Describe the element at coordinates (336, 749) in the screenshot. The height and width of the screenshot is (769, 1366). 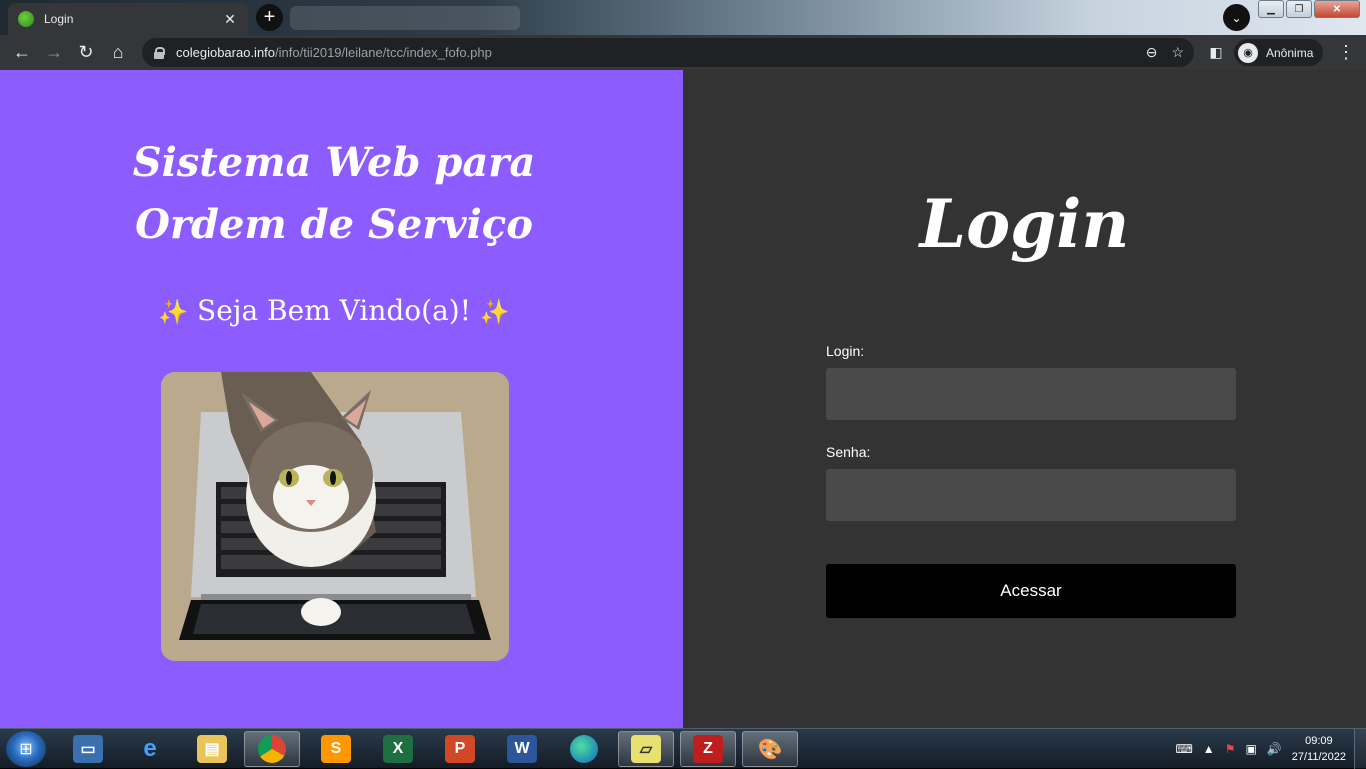
I see `sublime-text-icon: S` at that location.